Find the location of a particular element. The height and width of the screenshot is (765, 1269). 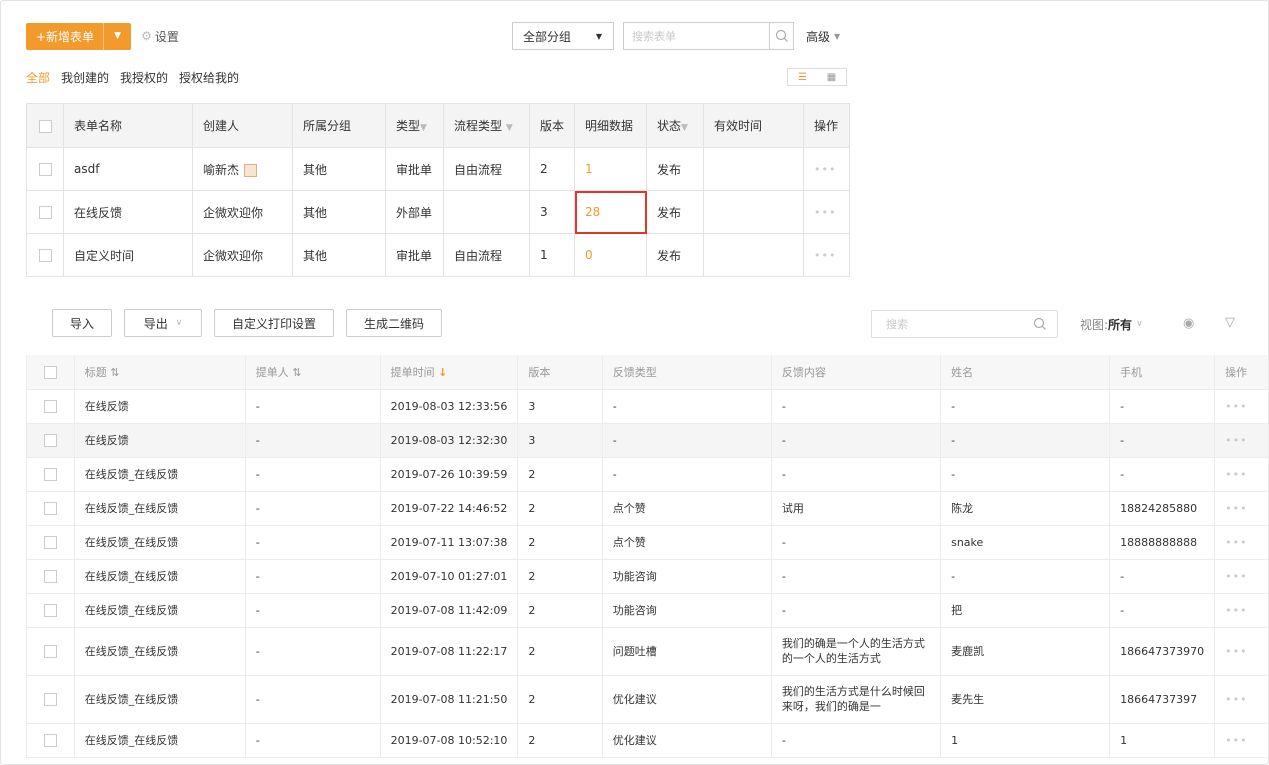

view-select: 视图: 所有 ∨ is located at coordinates (1111, 324).